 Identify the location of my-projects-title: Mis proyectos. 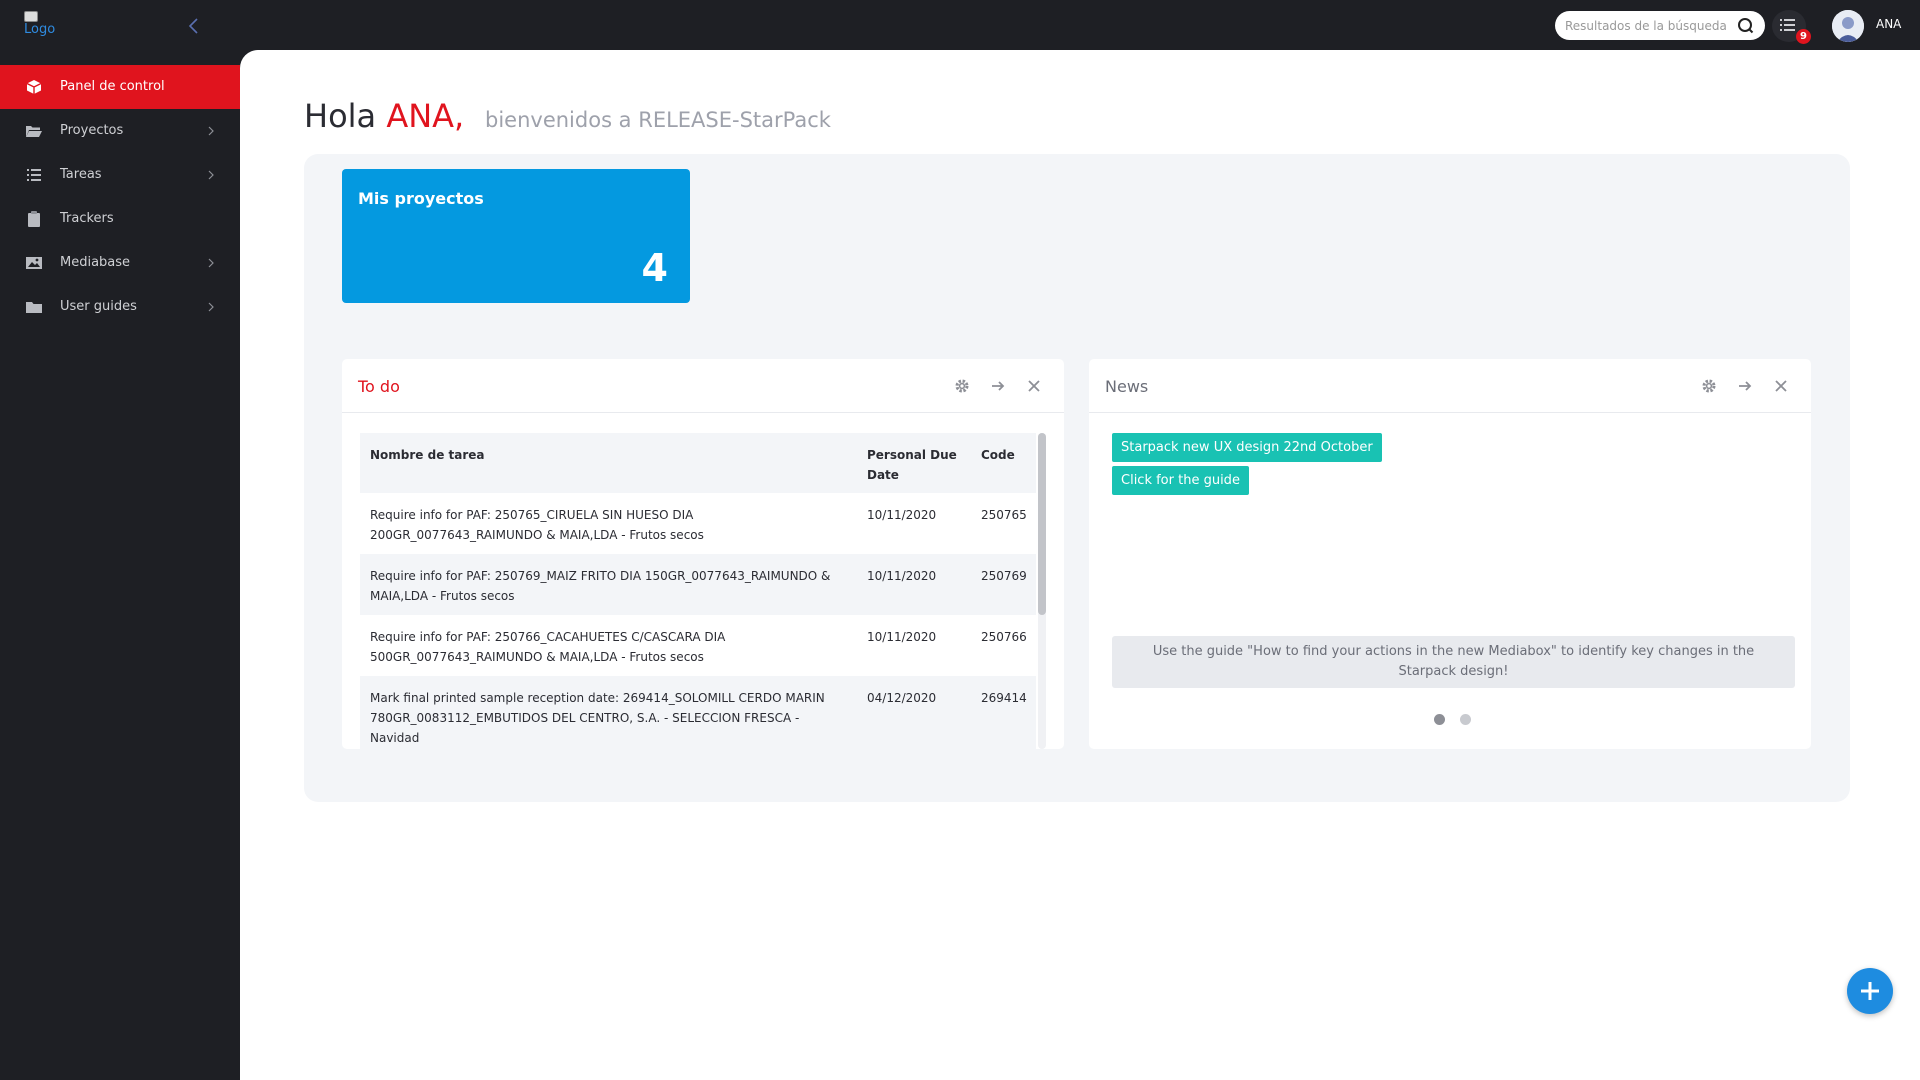
(421, 198).